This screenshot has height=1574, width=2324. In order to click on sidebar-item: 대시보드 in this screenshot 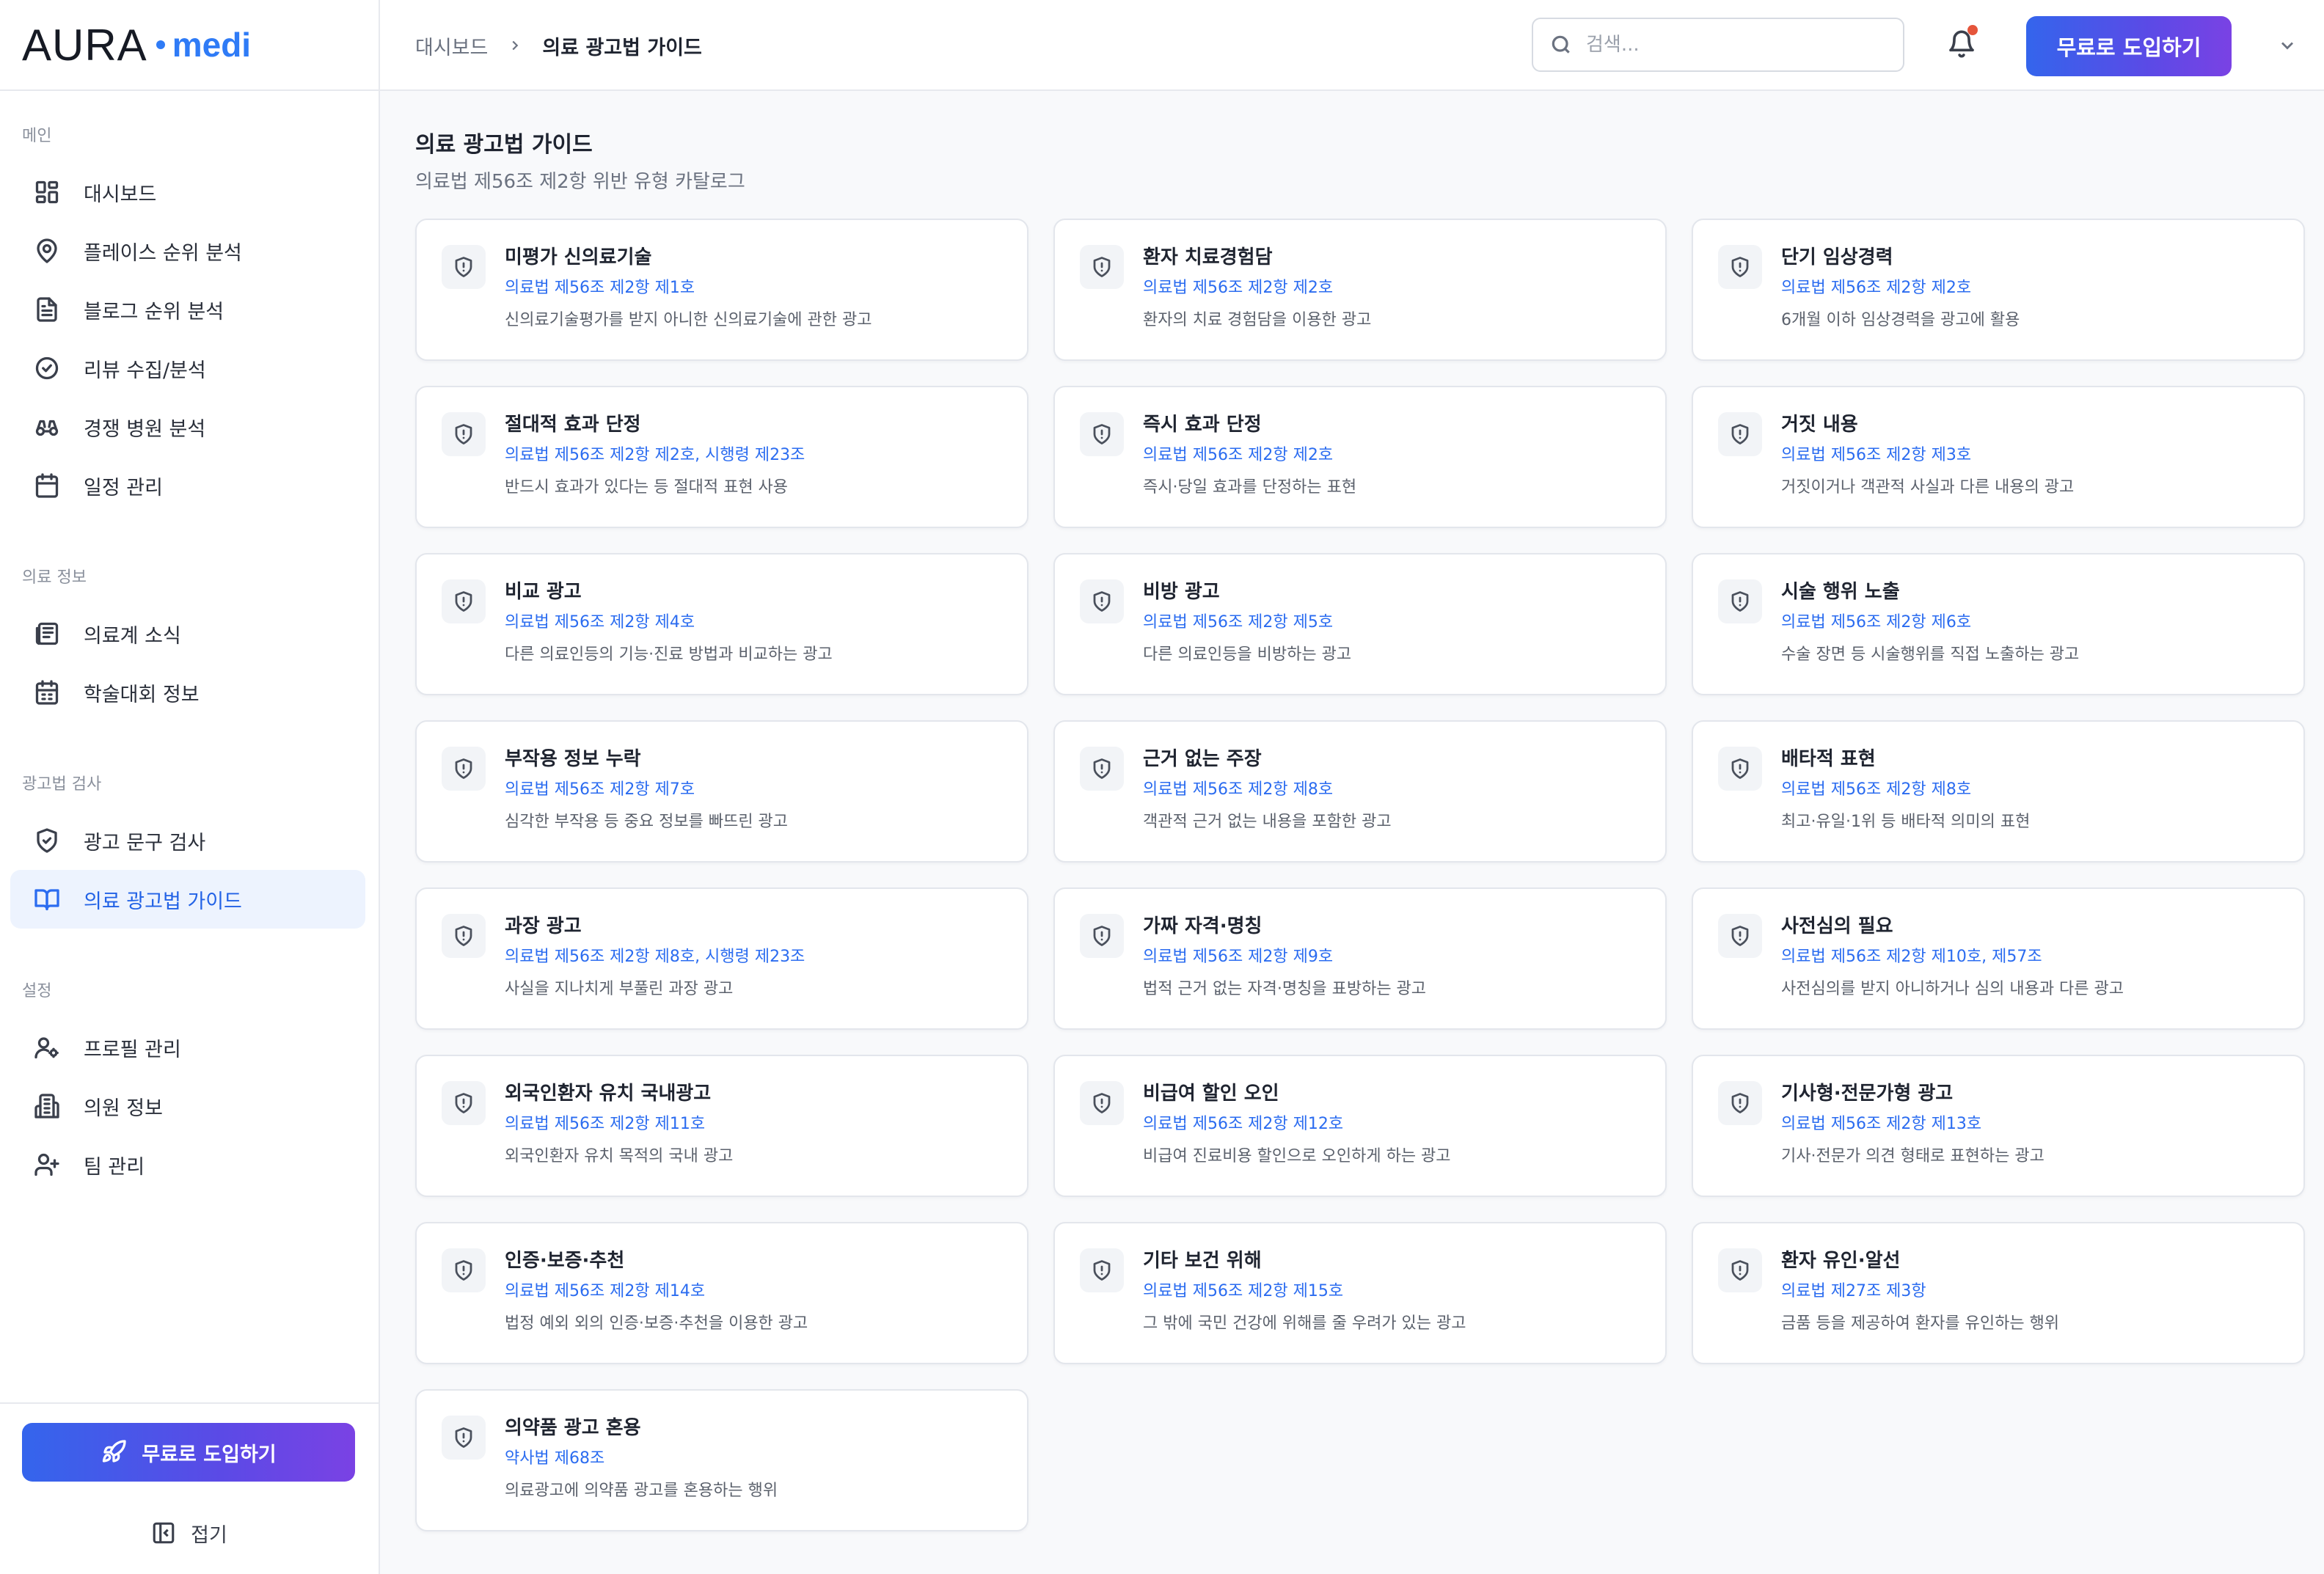, I will do `click(187, 192)`.